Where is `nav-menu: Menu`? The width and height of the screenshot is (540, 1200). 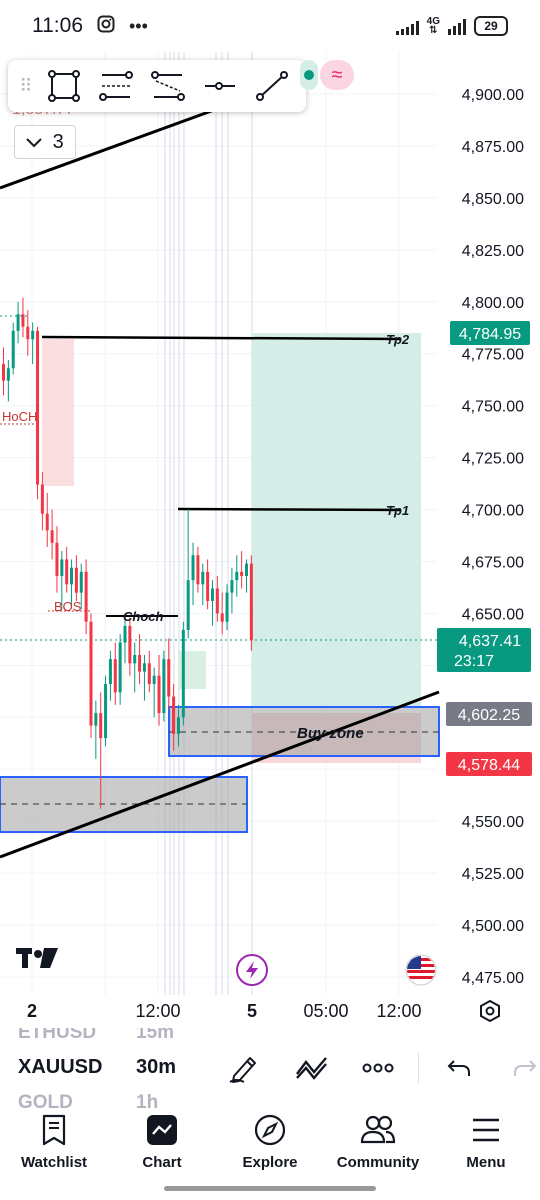 nav-menu: Menu is located at coordinates (486, 1143).